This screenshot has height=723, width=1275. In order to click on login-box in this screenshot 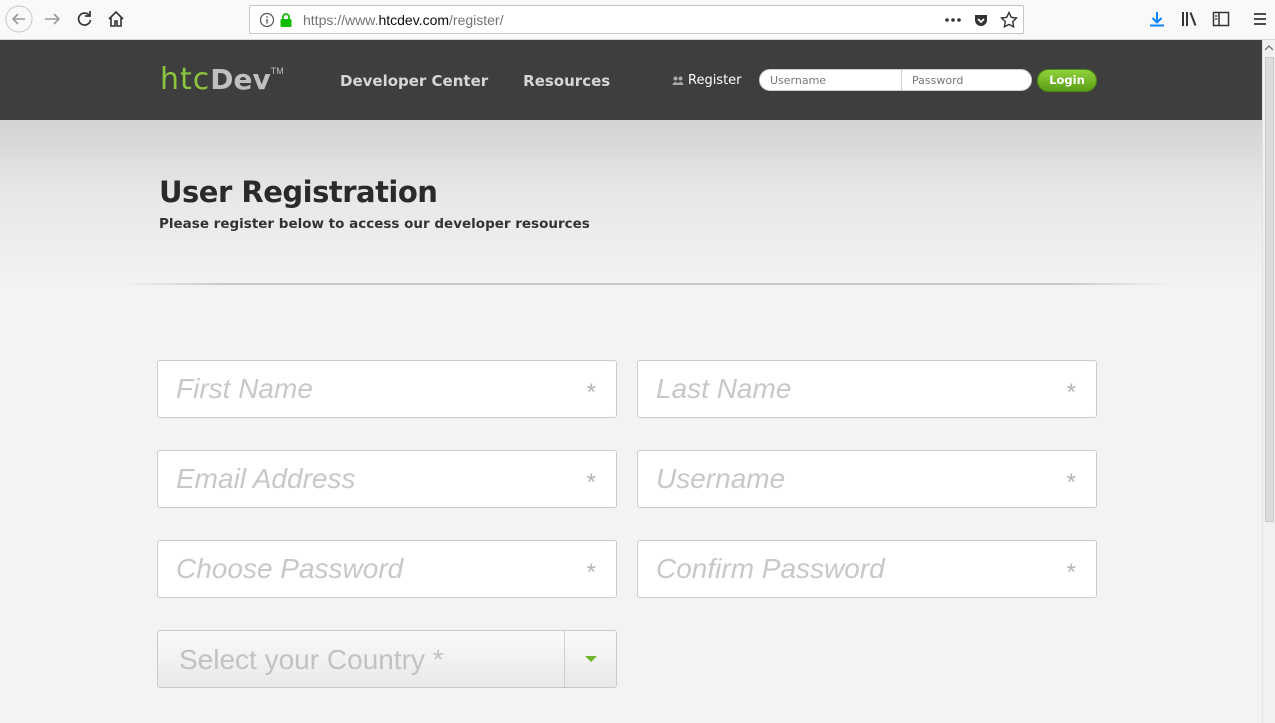, I will do `click(895, 80)`.